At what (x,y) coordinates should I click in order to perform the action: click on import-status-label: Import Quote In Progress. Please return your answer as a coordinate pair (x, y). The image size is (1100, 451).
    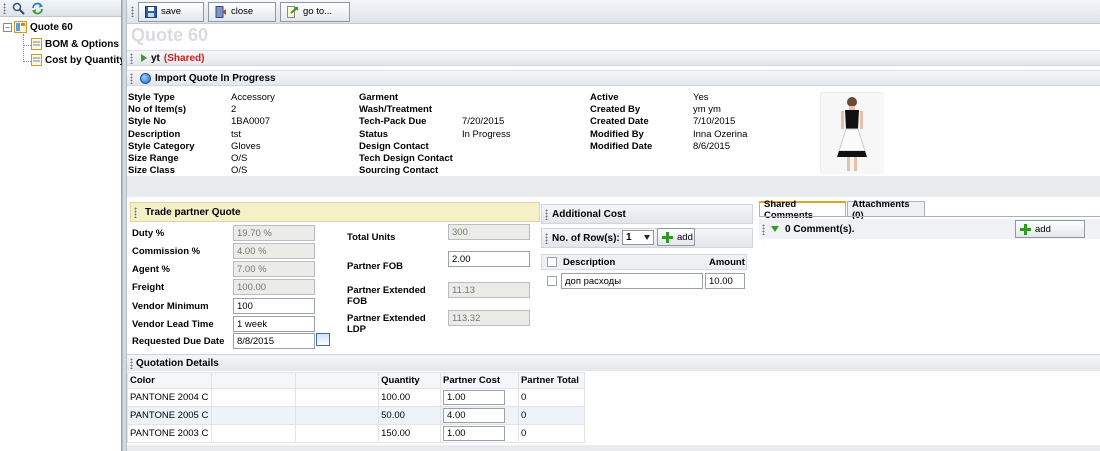
    Looking at the image, I should click on (215, 78).